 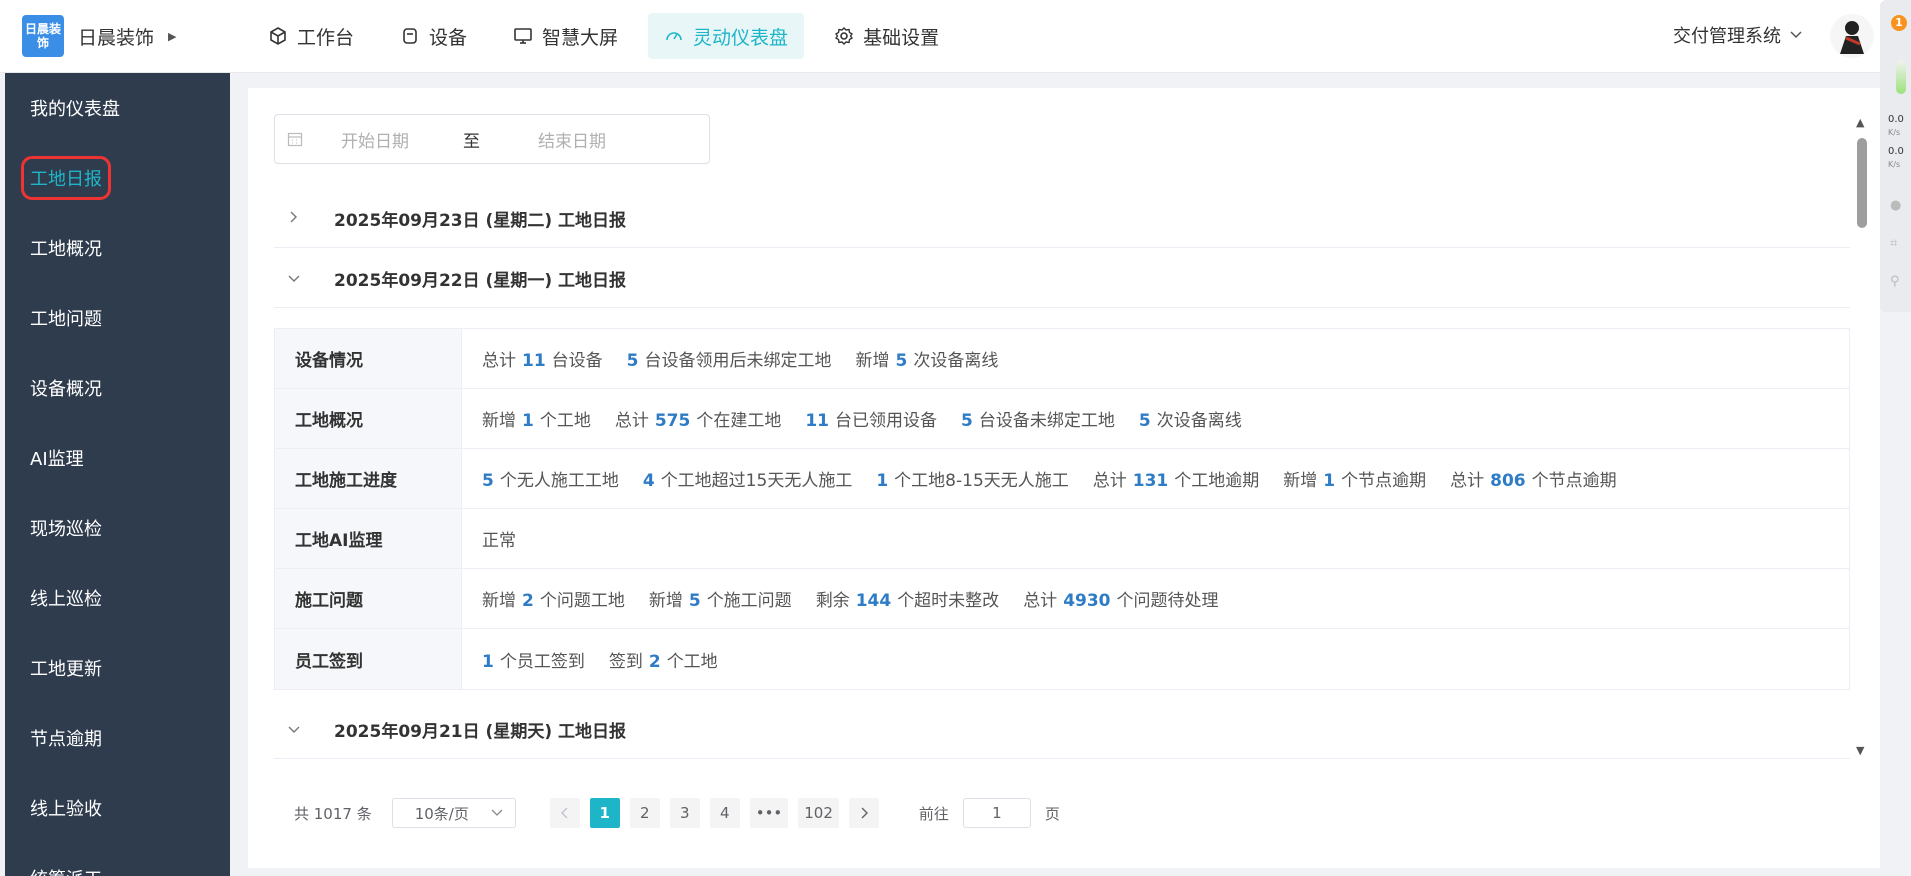 What do you see at coordinates (1899, 206) in the screenshot?
I see `chat-icon: ●` at bounding box center [1899, 206].